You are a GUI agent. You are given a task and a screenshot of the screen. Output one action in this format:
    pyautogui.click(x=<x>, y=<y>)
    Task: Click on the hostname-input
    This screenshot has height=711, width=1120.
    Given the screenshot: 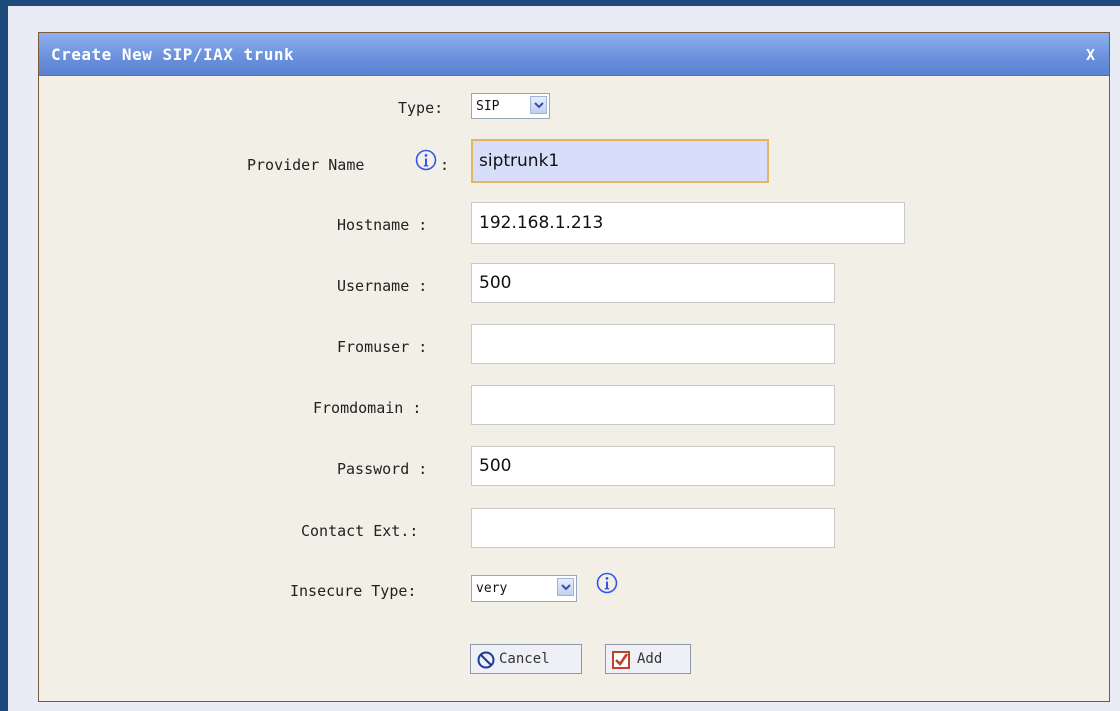 What is the action you would take?
    pyautogui.click(x=688, y=223)
    